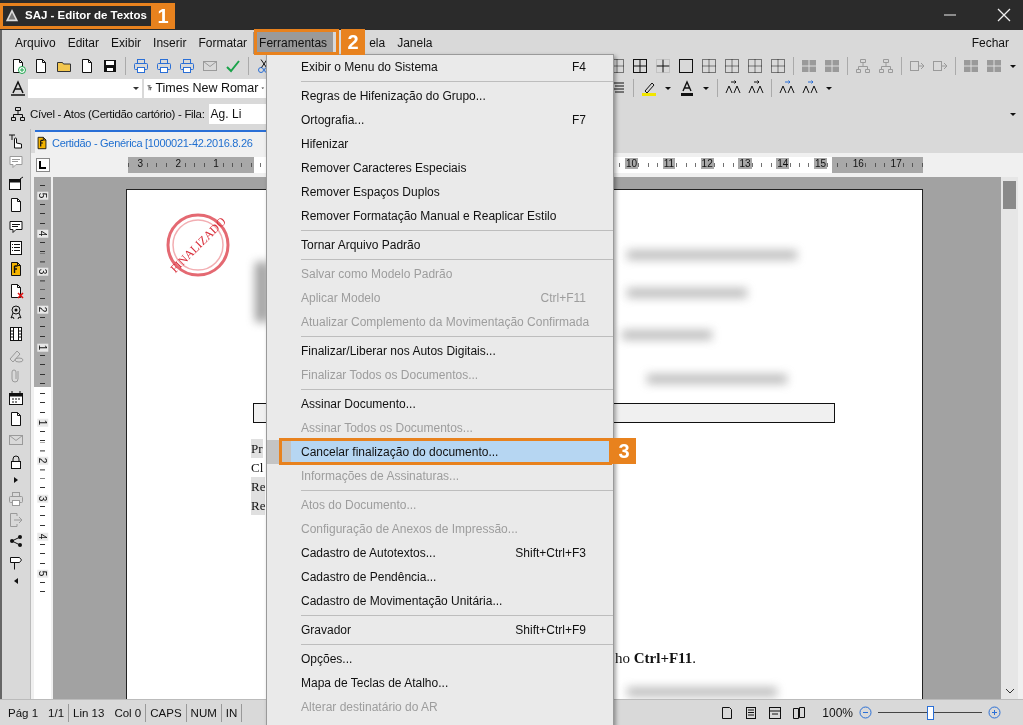 Image resolution: width=1023 pixels, height=725 pixels. What do you see at coordinates (1004, 15) in the screenshot?
I see `close-icon` at bounding box center [1004, 15].